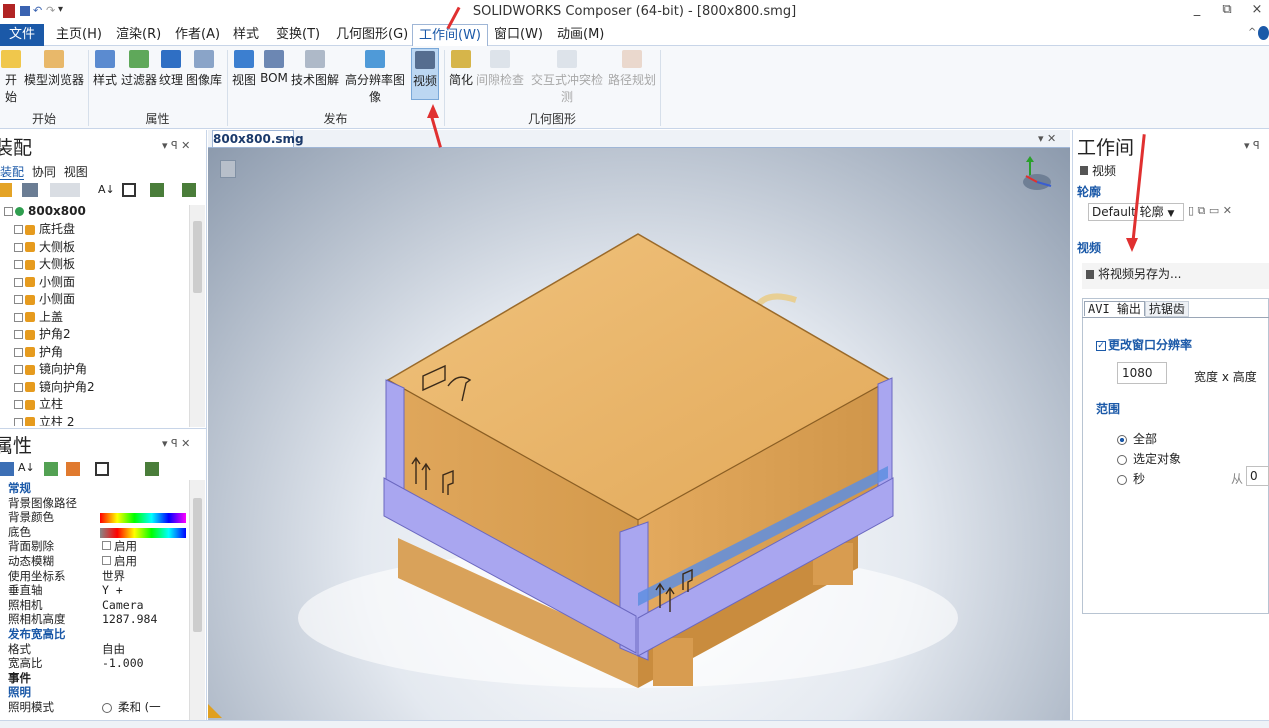 Image resolution: width=1269 pixels, height=728 pixels. I want to click on tree-item: 立柱 2, so click(37, 420).